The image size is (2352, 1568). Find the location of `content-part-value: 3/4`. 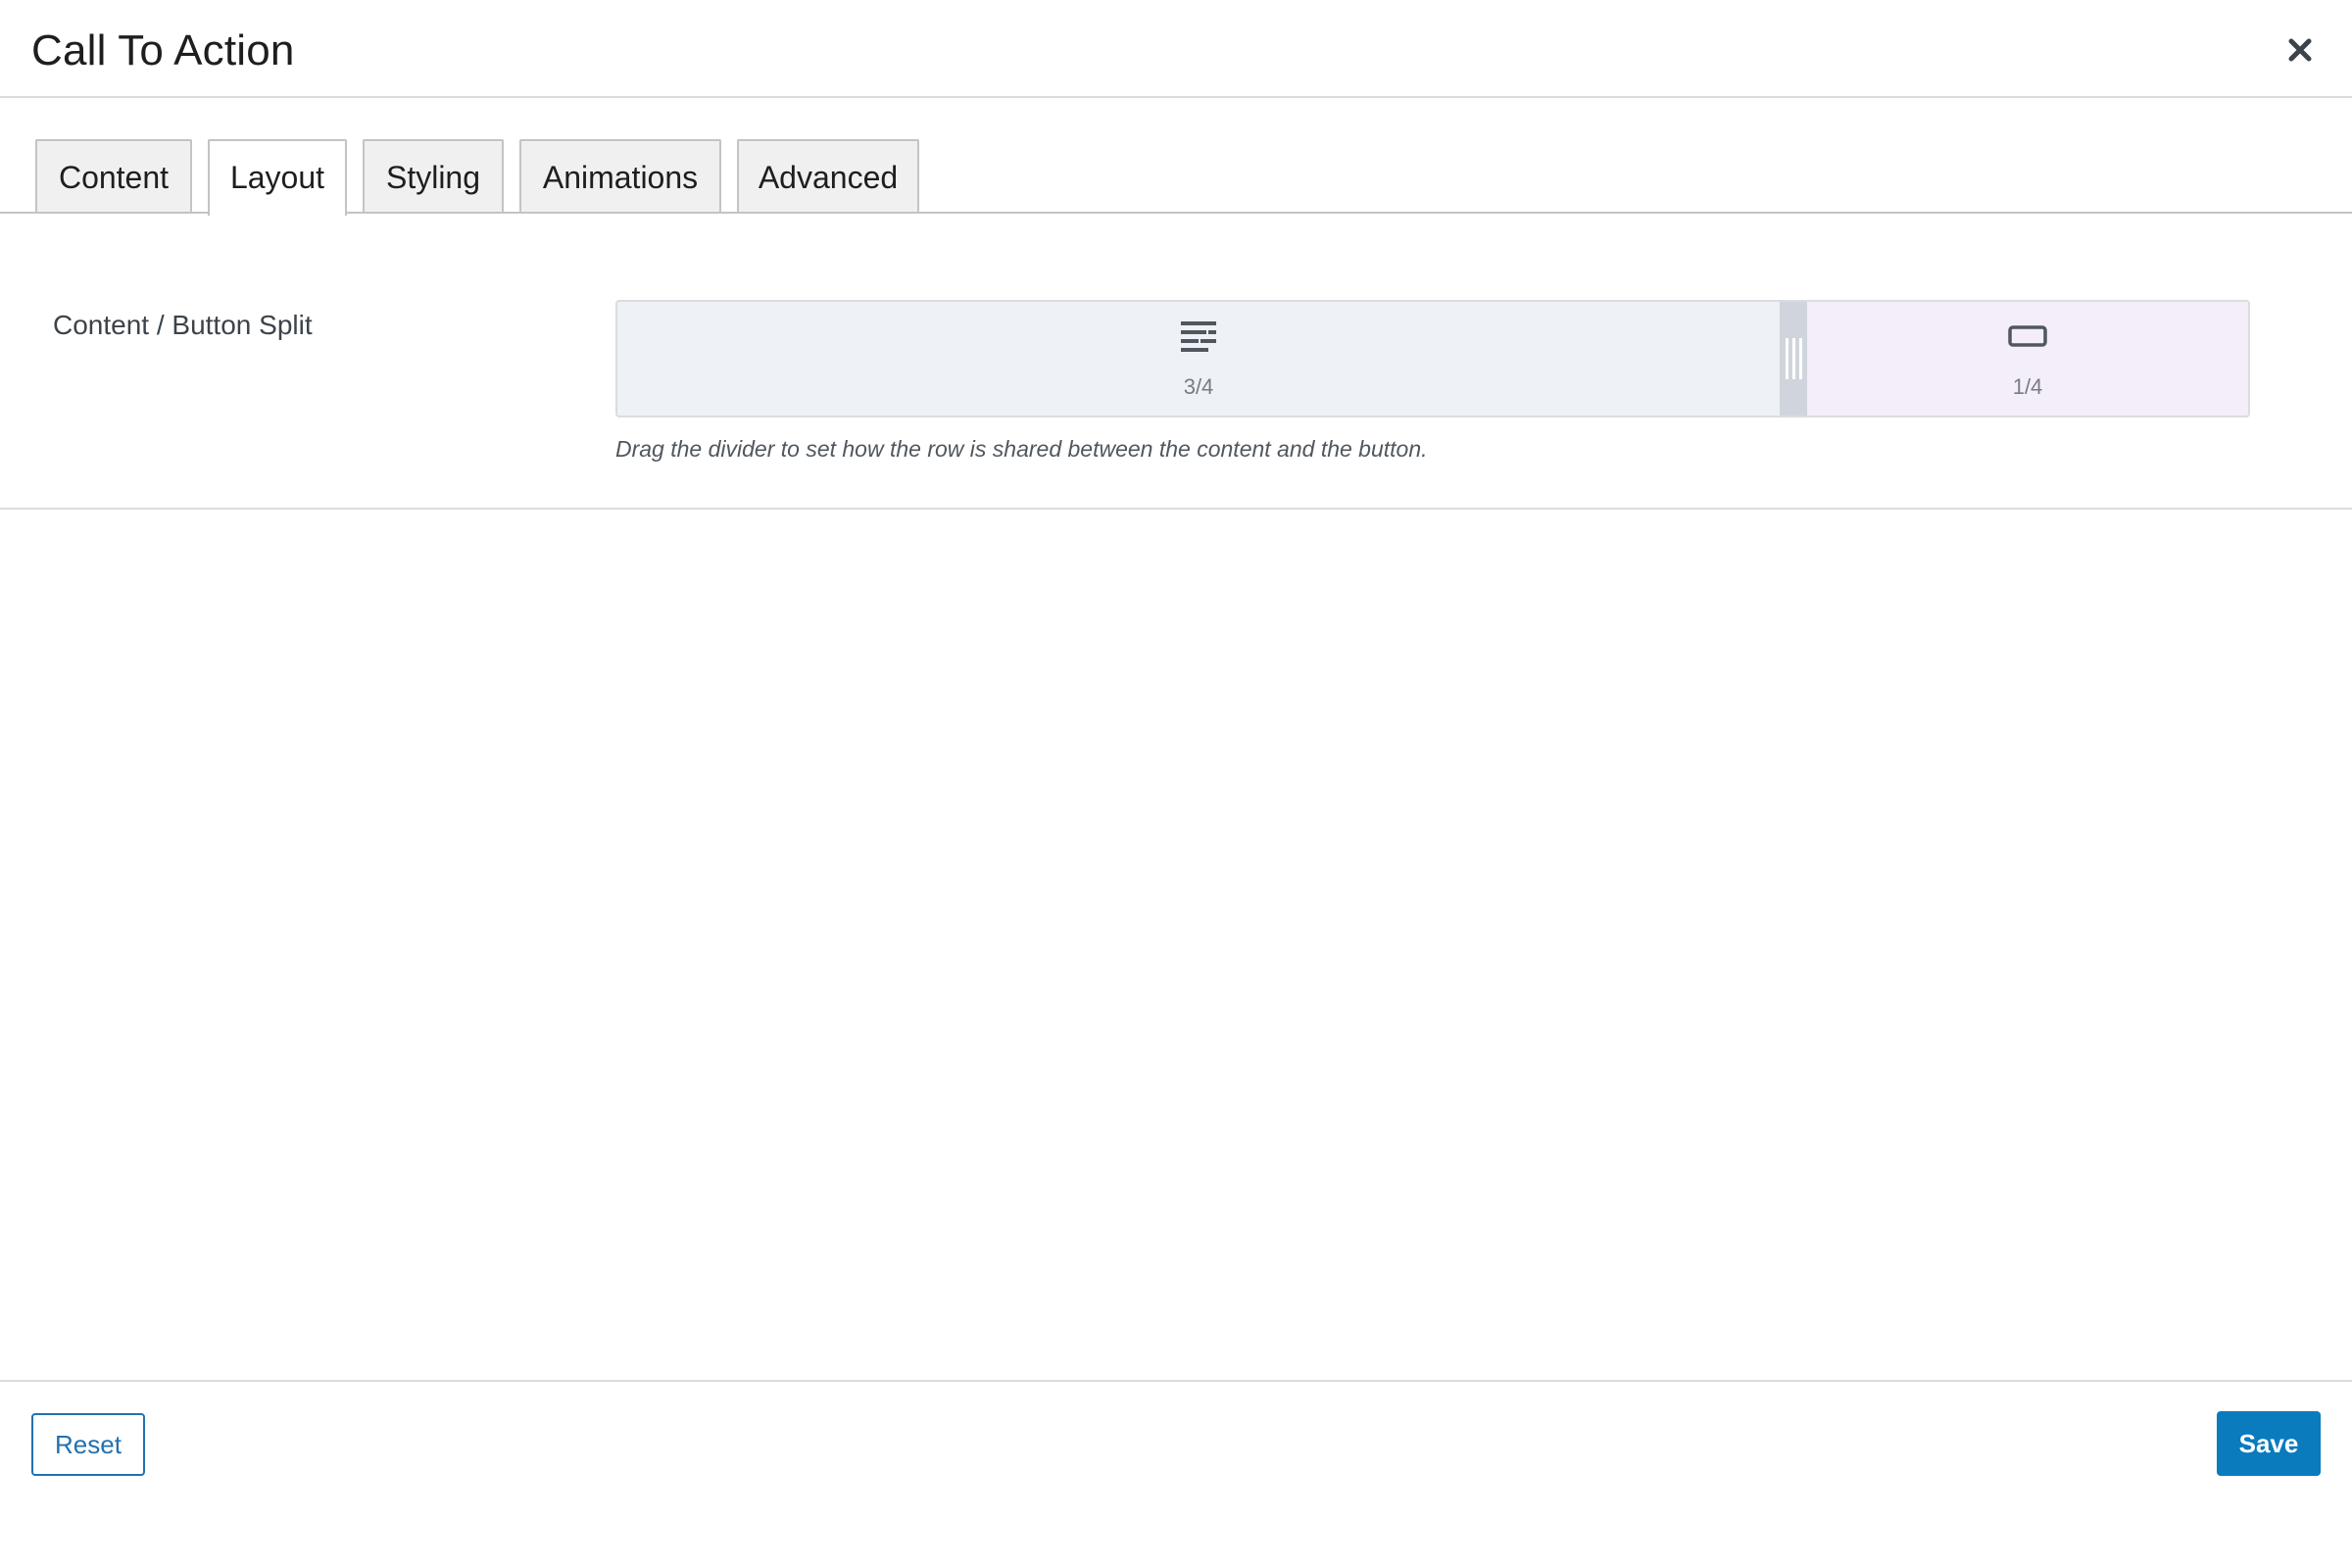

content-part-value: 3/4 is located at coordinates (1198, 386).